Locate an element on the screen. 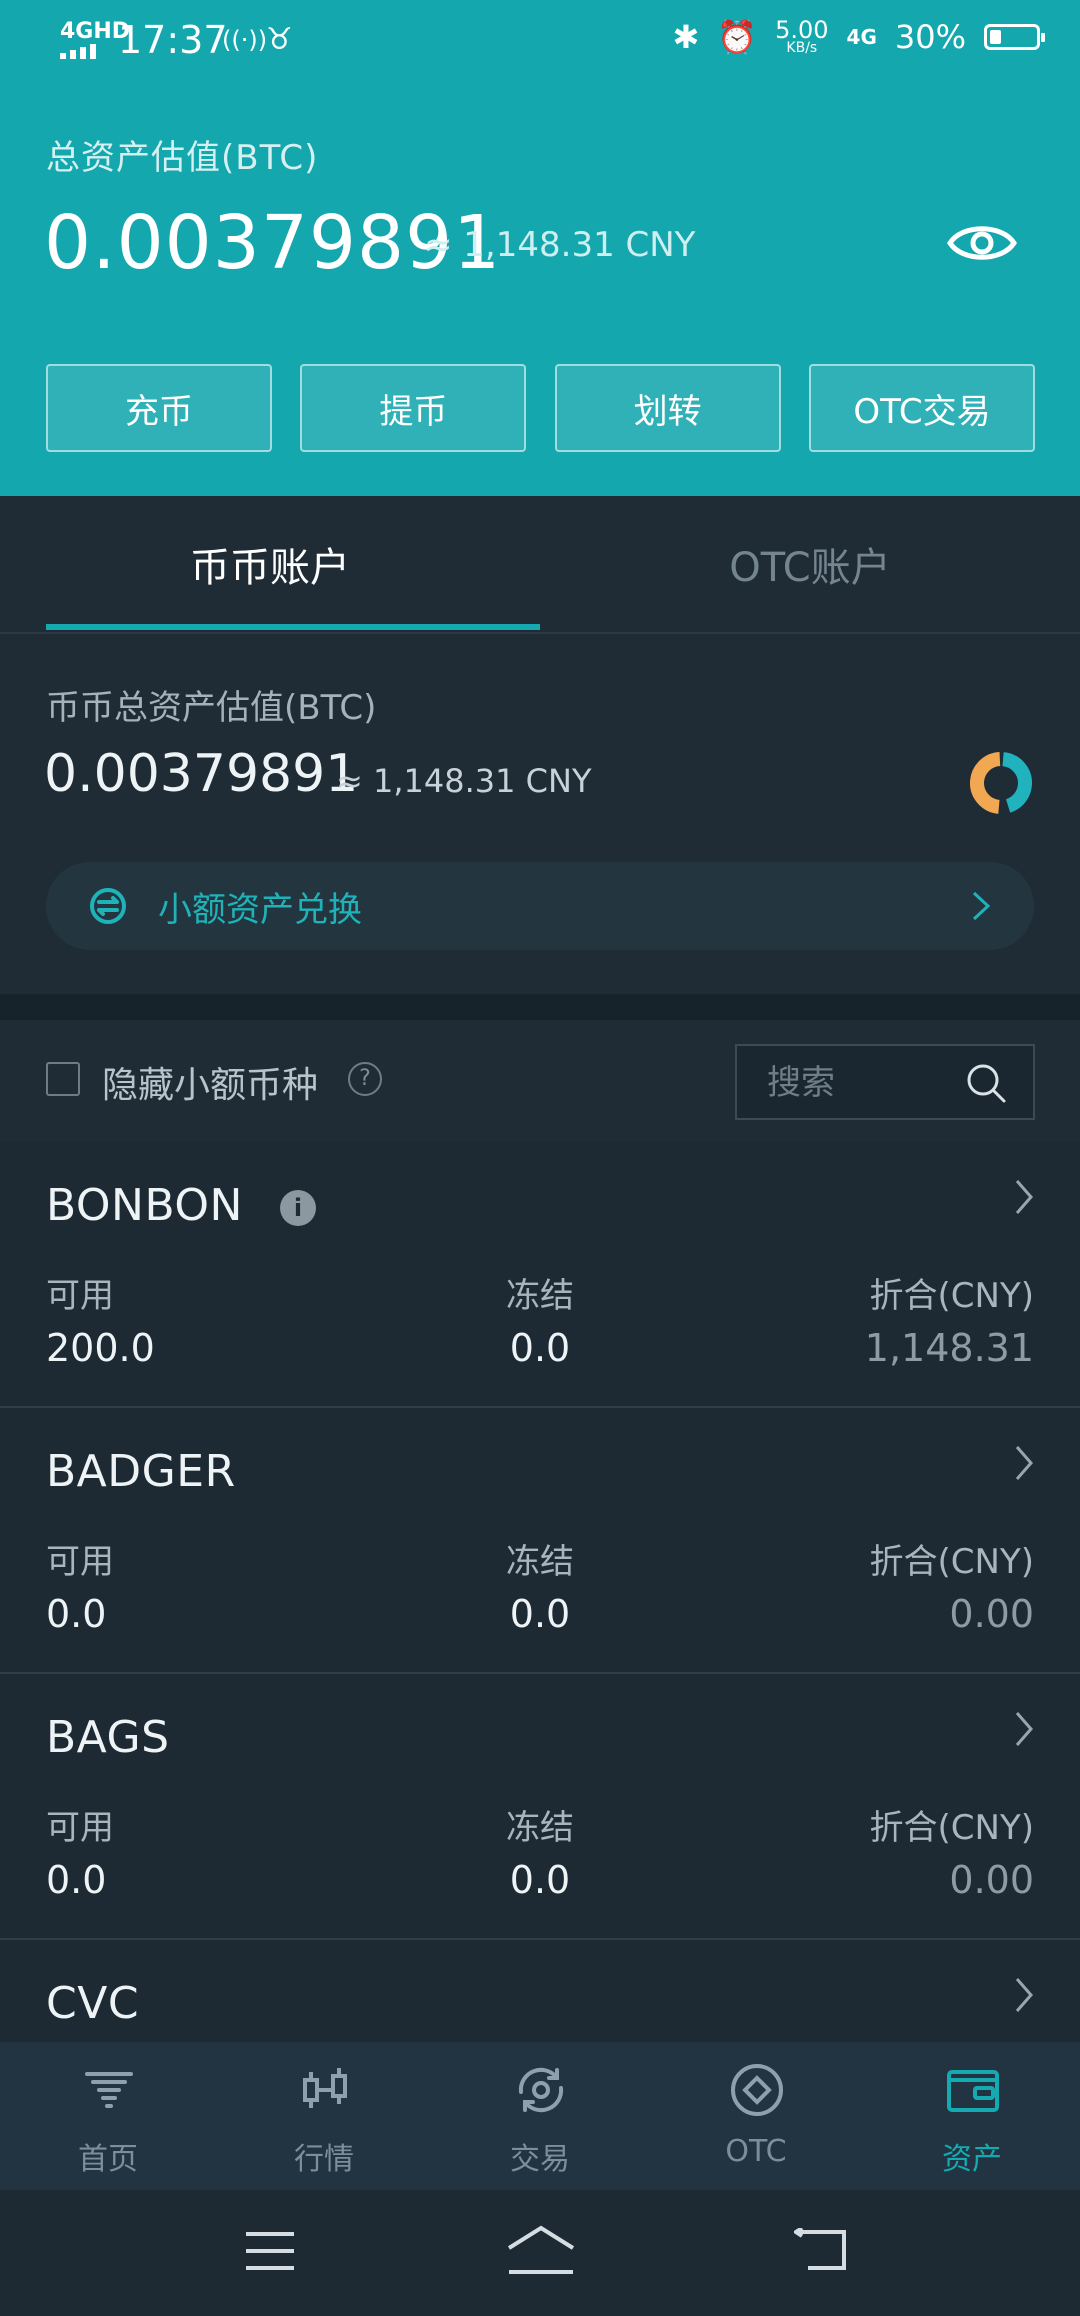 This screenshot has width=1080, height=2316. nav-otc: OTC is located at coordinates (756, 2116).